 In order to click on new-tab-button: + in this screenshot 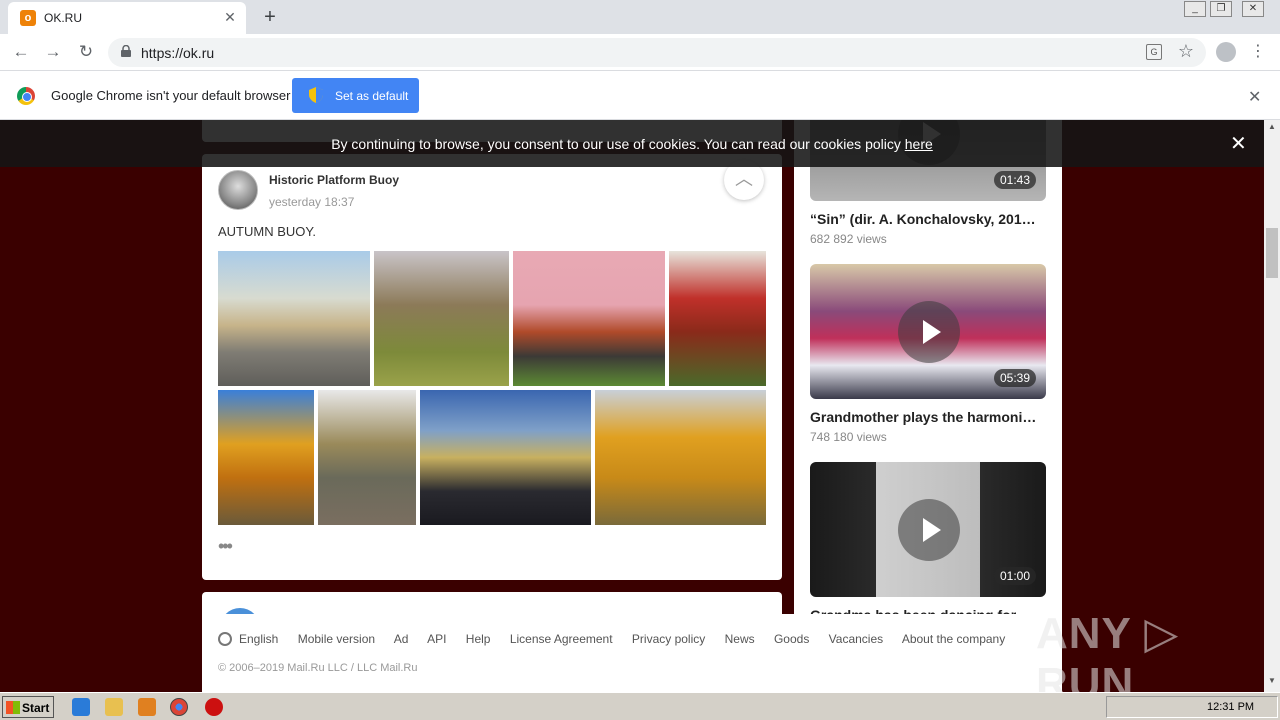, I will do `click(270, 17)`.